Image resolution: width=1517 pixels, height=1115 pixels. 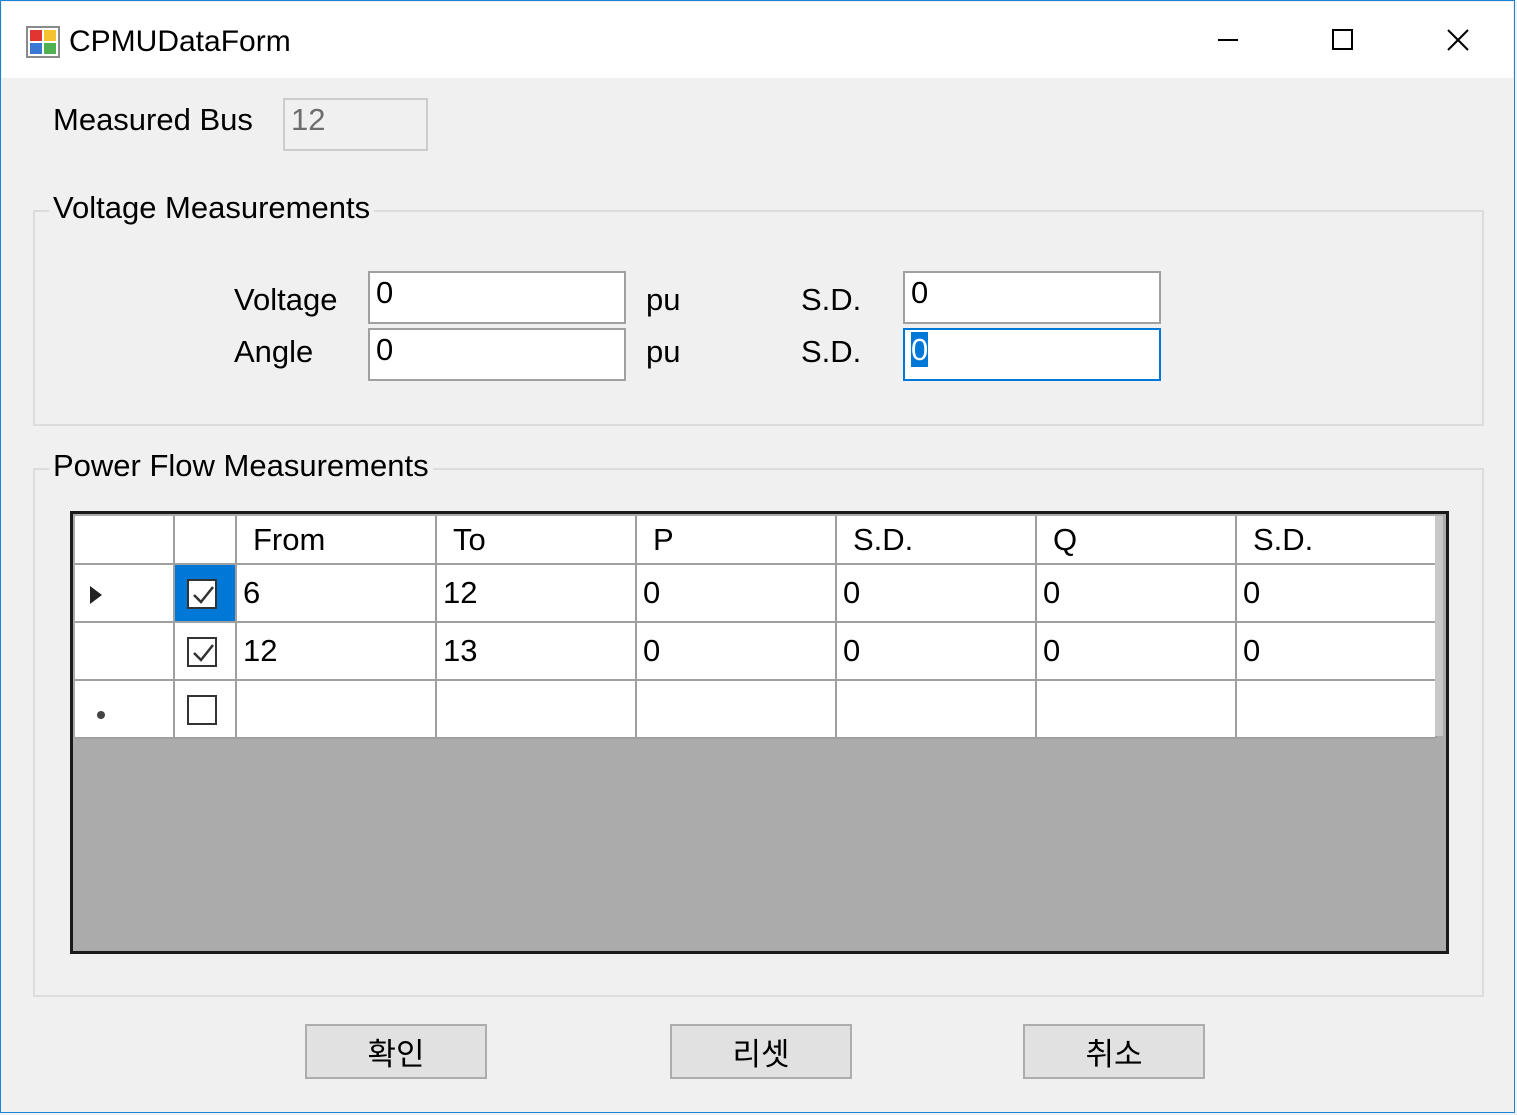 I want to click on maximize-icon, so click(x=1342, y=39).